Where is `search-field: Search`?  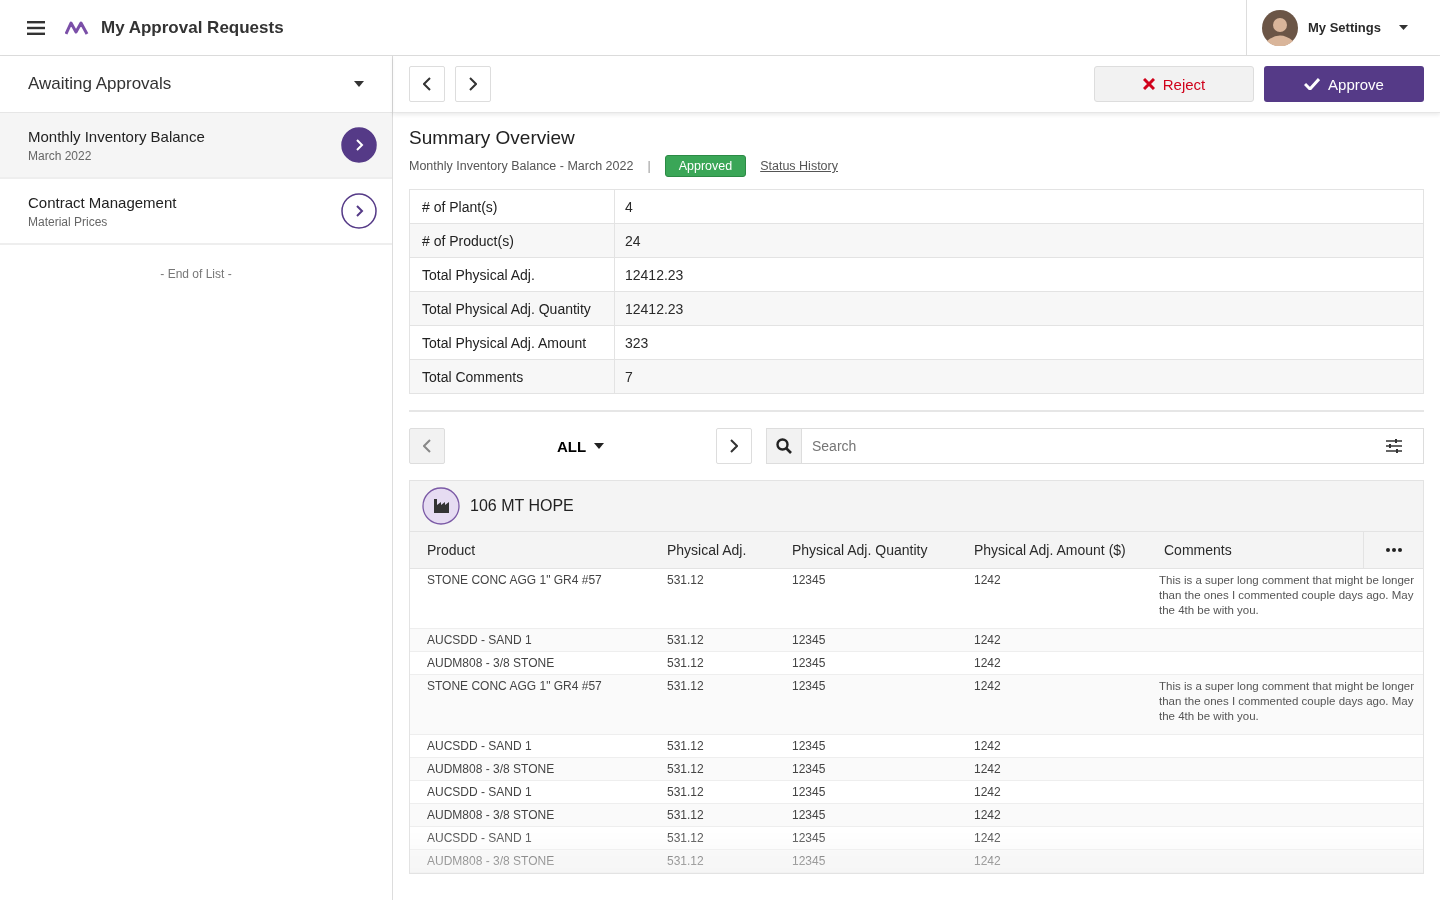 search-field: Search is located at coordinates (1113, 446).